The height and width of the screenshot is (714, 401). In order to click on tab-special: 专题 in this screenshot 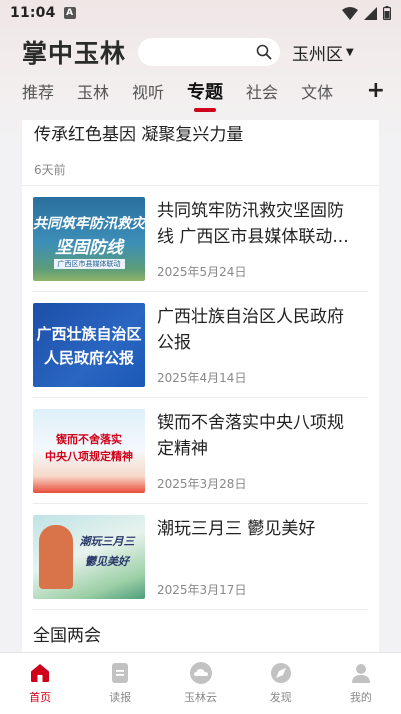, I will do `click(205, 95)`.